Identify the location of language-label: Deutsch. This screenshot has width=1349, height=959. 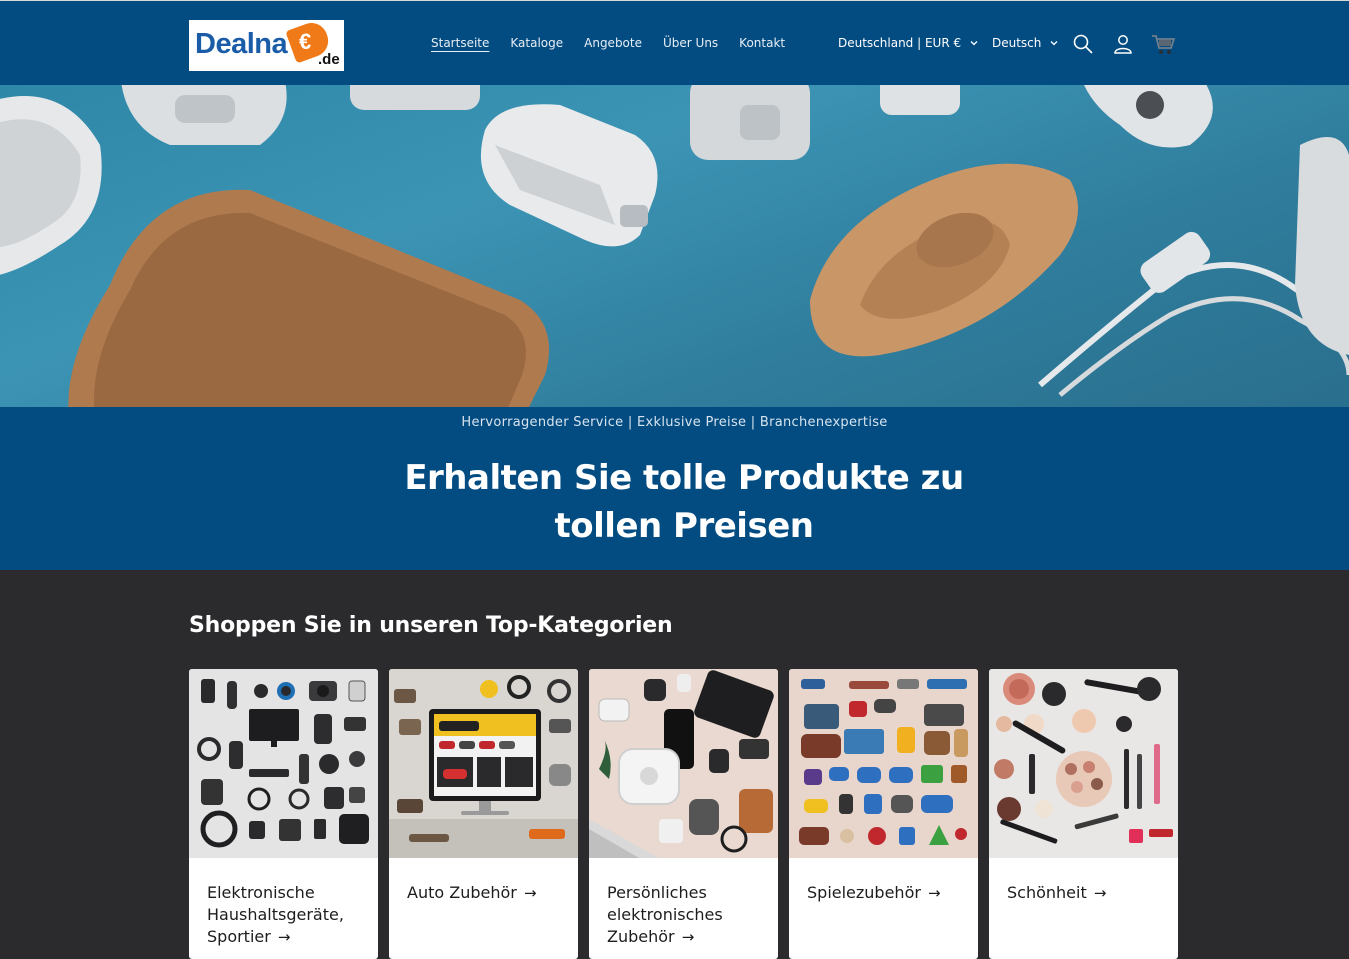
(1017, 43).